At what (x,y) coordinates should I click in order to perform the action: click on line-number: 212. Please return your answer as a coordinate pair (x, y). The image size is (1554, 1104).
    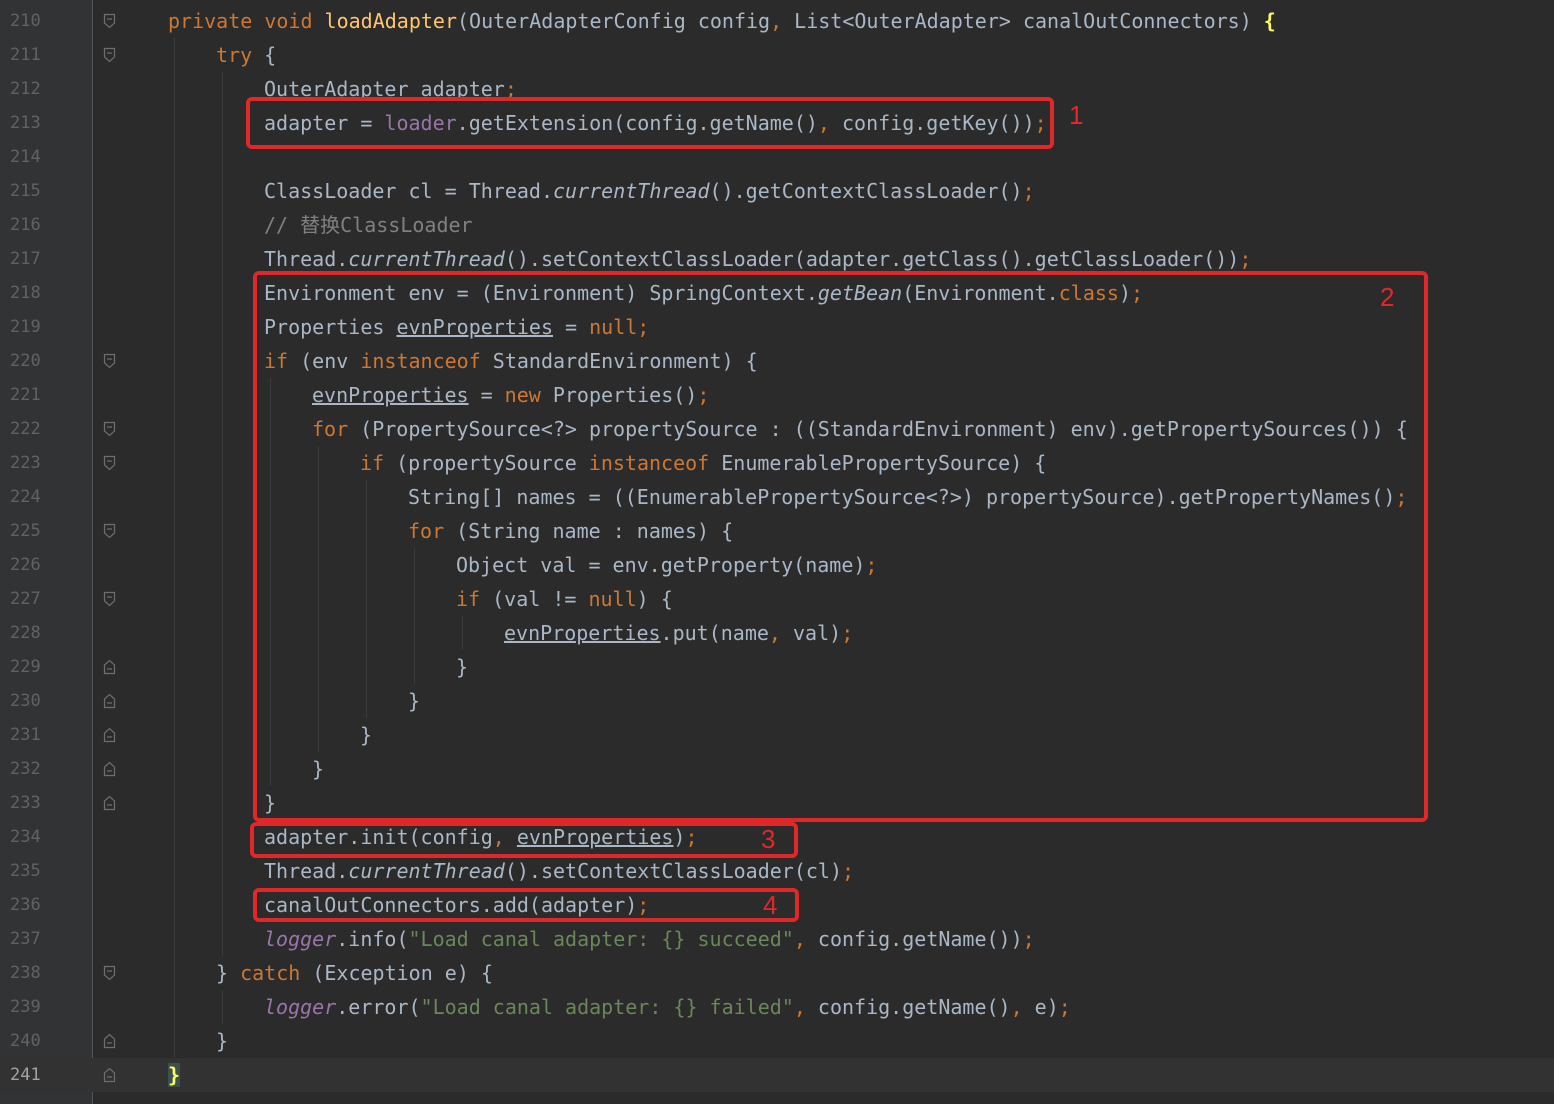
    Looking at the image, I should click on (25, 89).